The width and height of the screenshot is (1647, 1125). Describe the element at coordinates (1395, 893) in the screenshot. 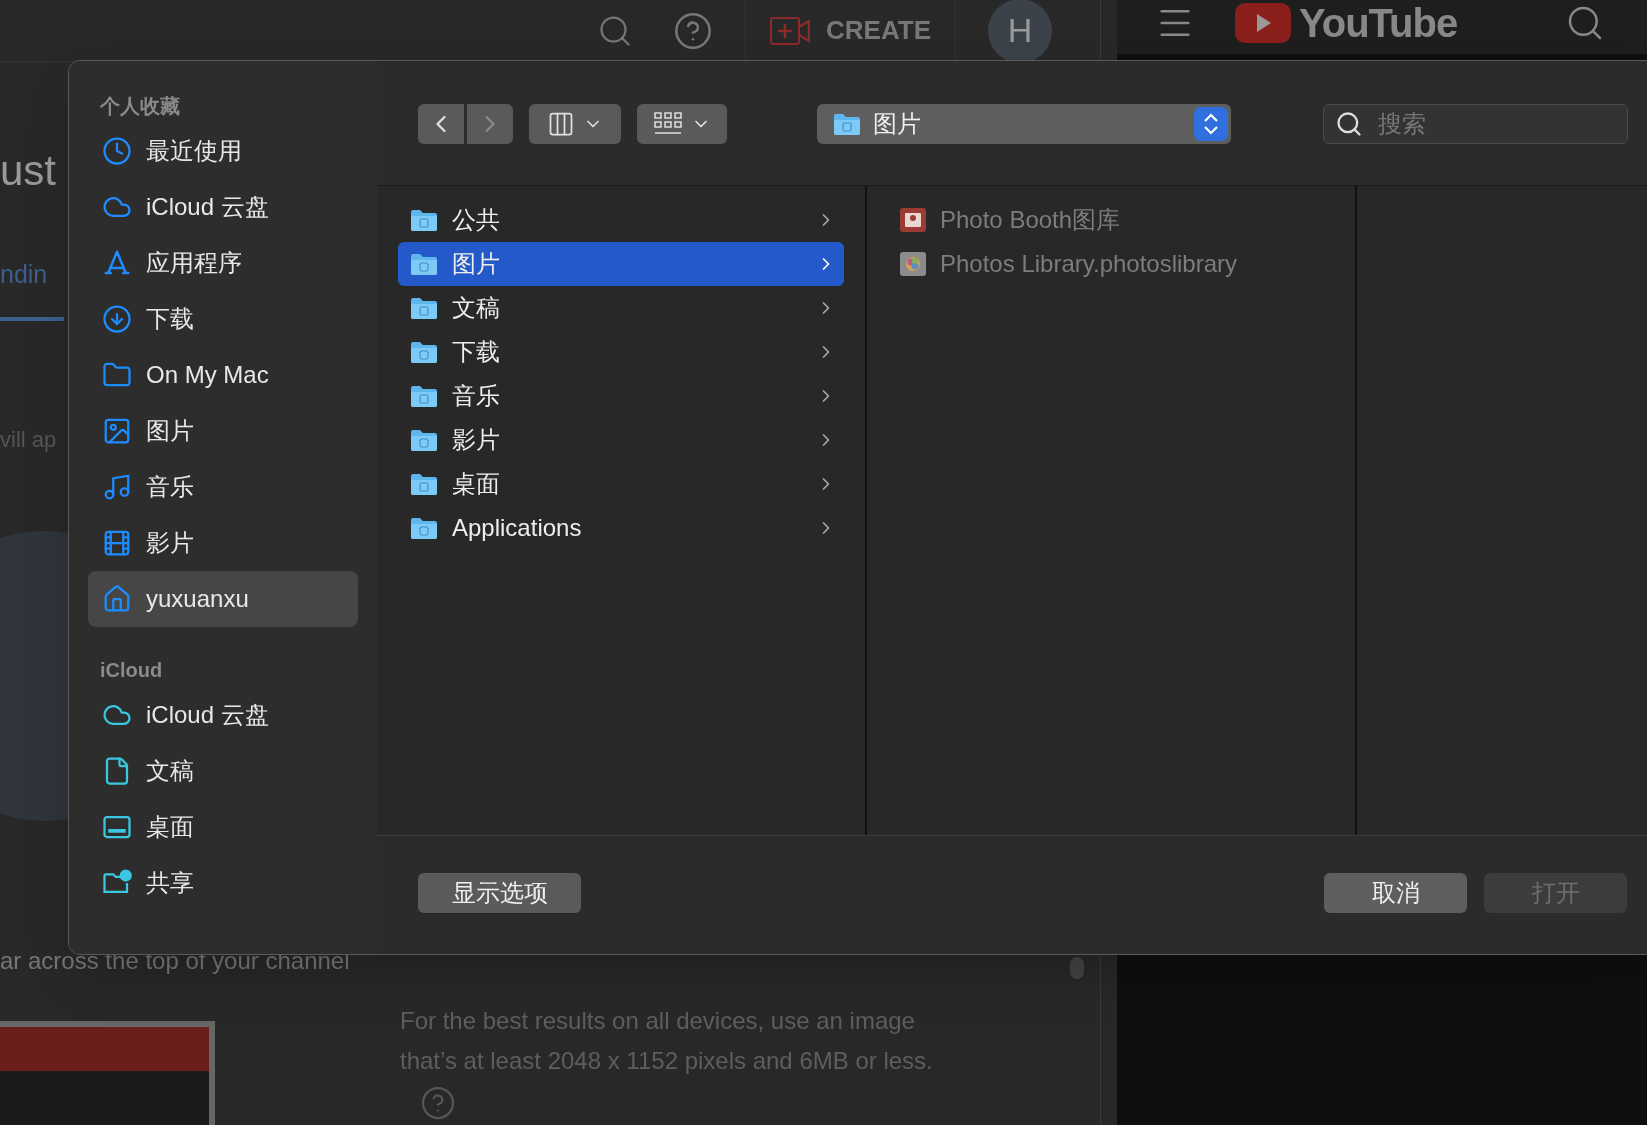

I see `dialog-button: 取消` at that location.